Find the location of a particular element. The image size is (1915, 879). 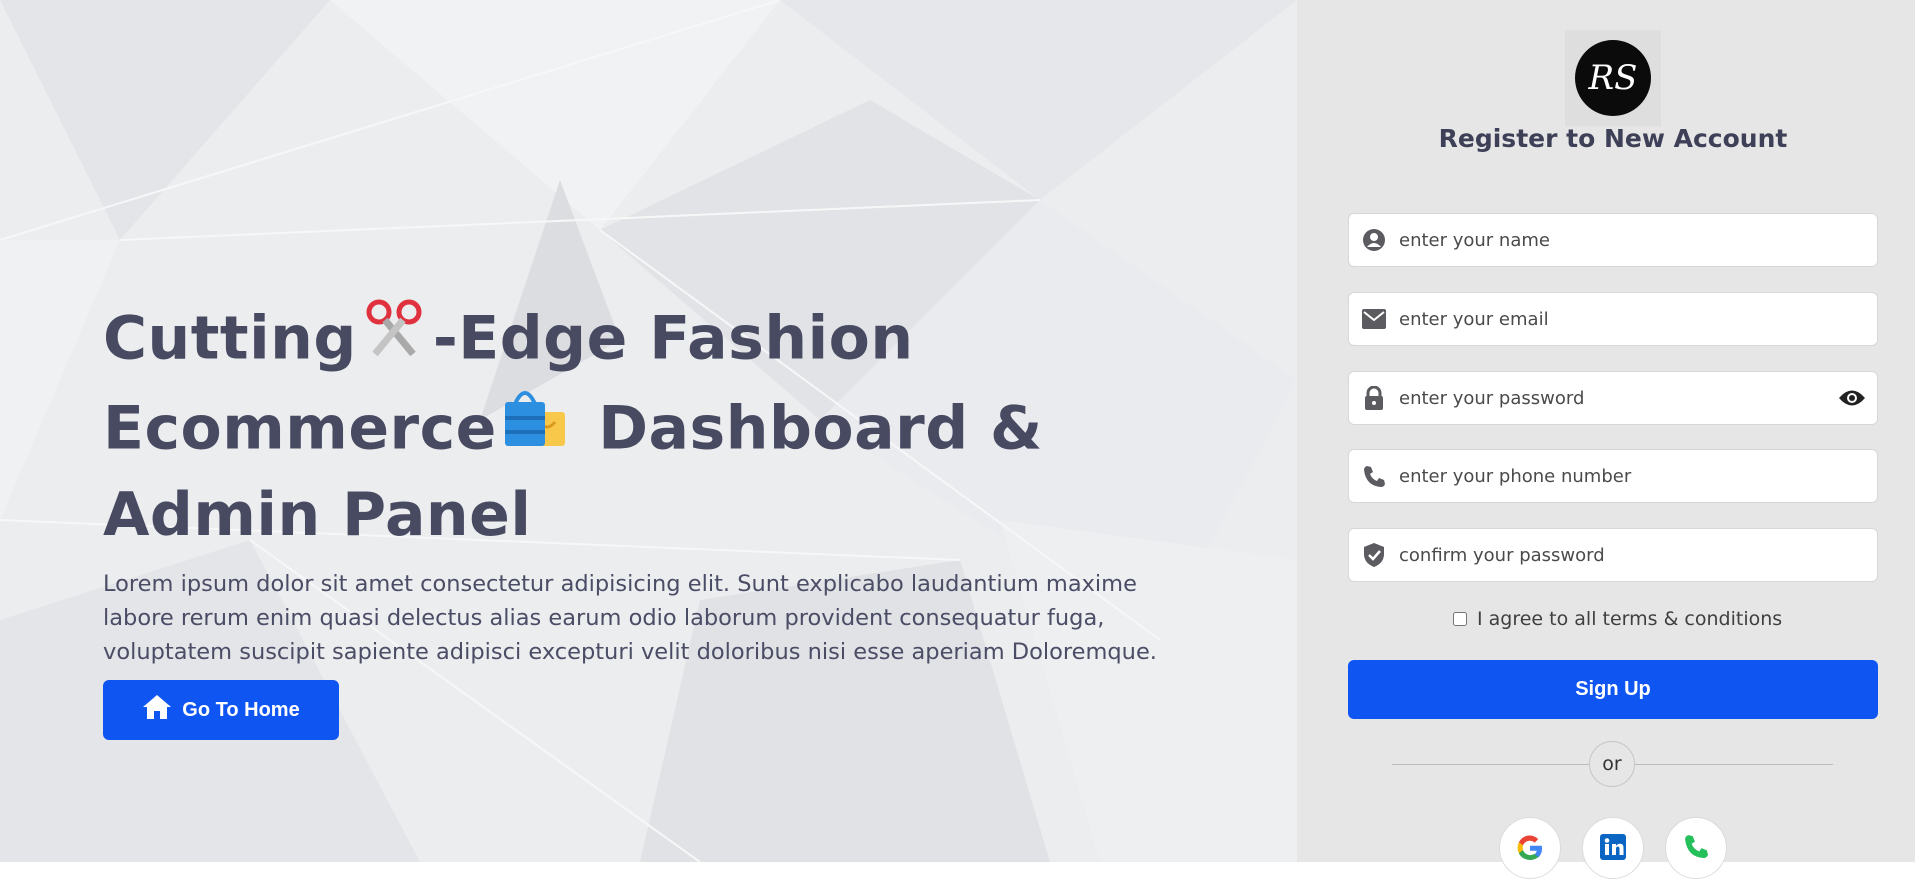

divider-left is located at coordinates (1490, 764).